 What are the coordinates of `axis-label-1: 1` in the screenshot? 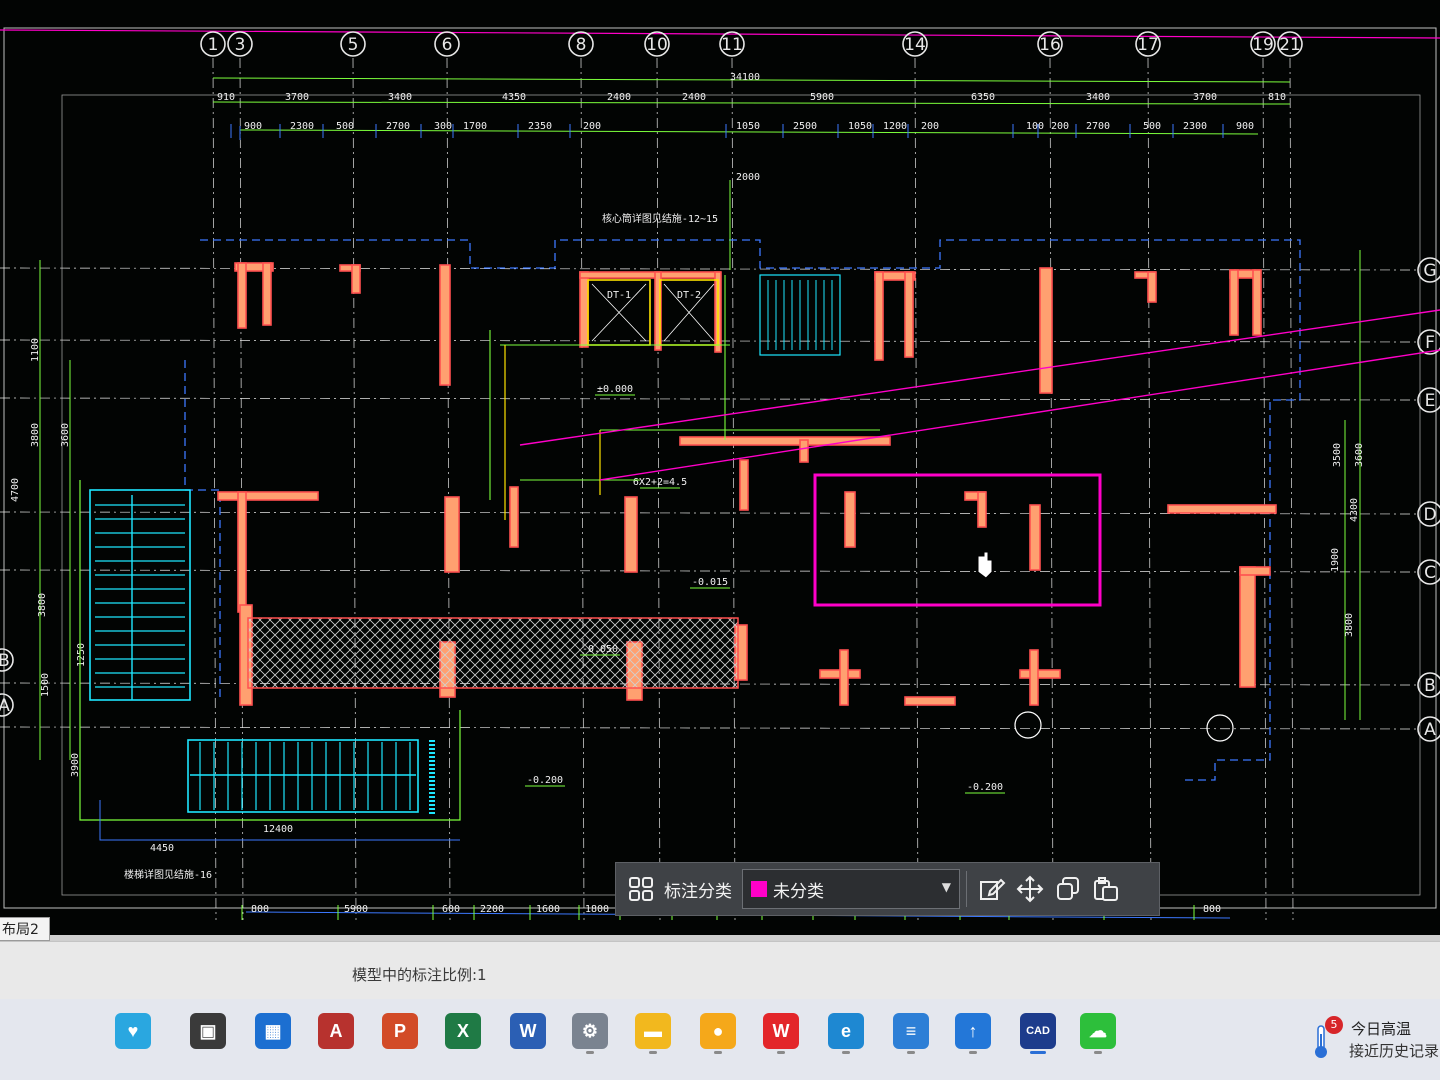 It's located at (213, 45).